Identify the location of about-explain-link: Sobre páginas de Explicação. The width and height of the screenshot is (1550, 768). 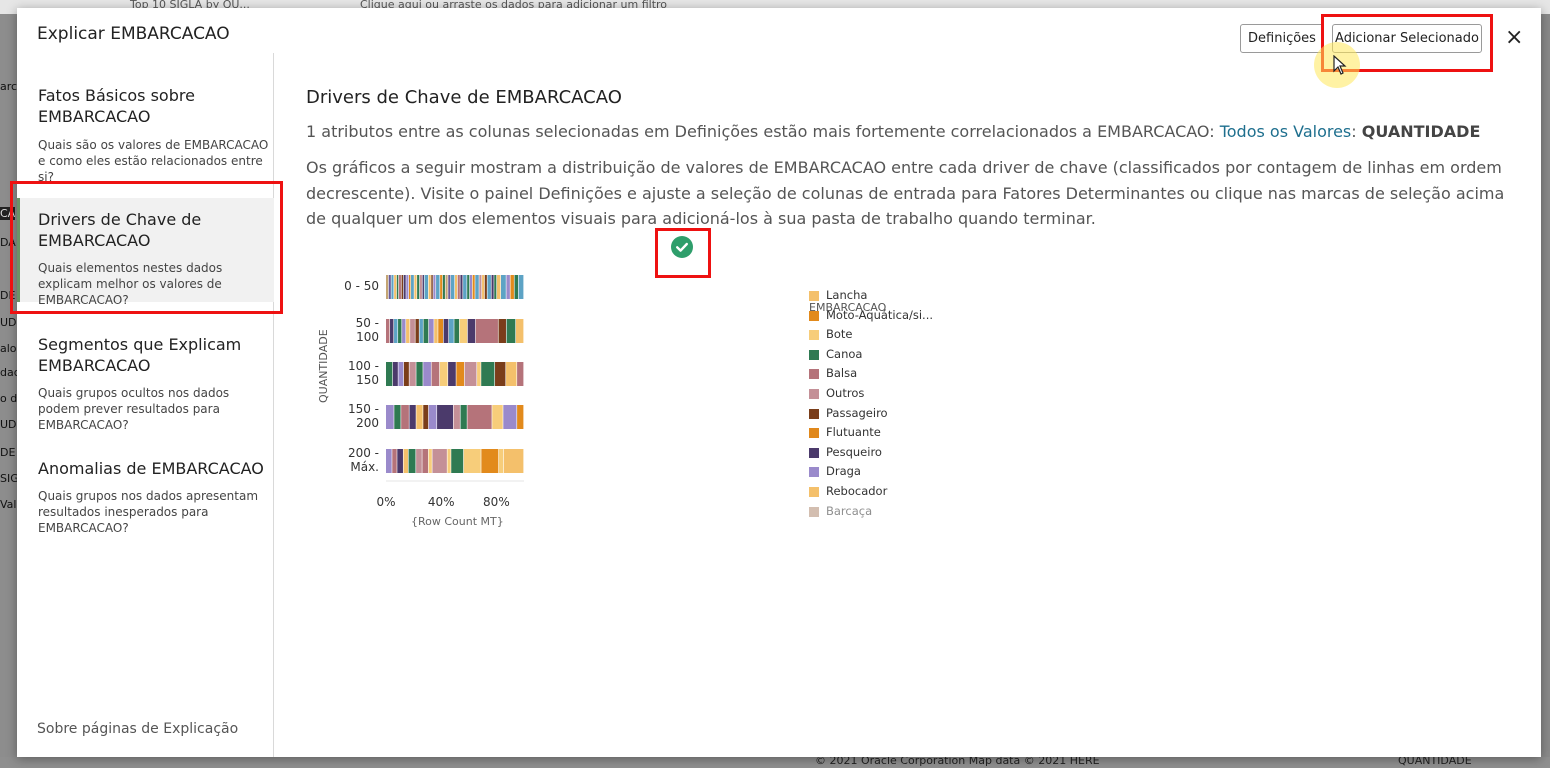
(137, 729).